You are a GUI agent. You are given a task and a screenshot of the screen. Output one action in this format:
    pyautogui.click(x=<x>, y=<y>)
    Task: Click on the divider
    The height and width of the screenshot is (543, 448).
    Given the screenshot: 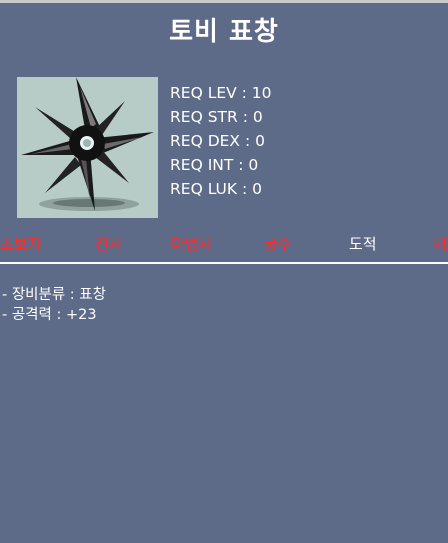 What is the action you would take?
    pyautogui.click(x=224, y=263)
    